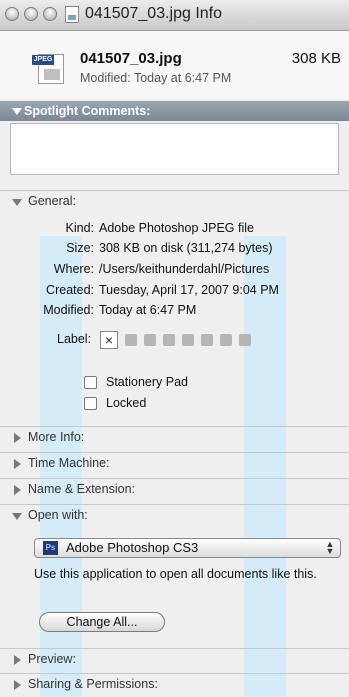 This screenshot has width=349, height=697. I want to click on stationery-pad-checkbox, so click(90, 382).